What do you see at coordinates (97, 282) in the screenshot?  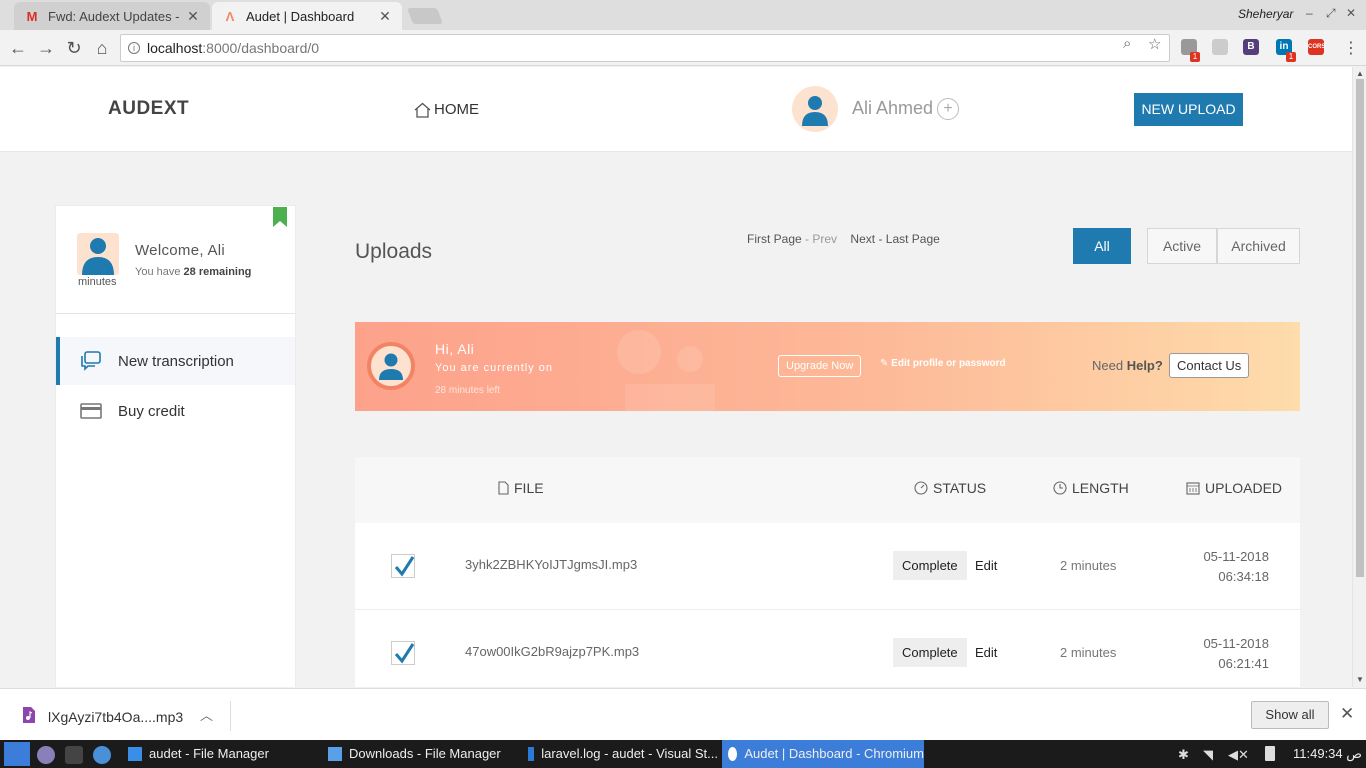 I see `minutes-label: minutes` at bounding box center [97, 282].